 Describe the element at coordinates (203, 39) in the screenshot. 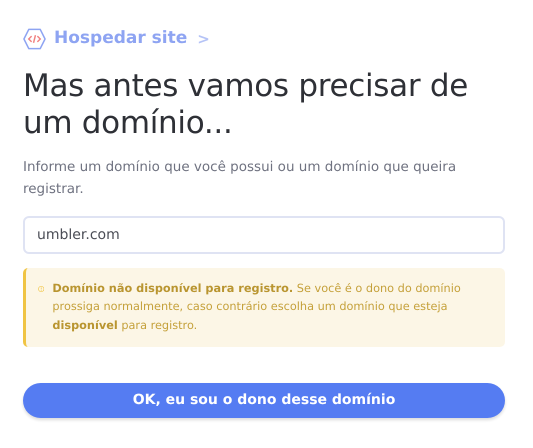

I see `chevron-icon: >` at that location.